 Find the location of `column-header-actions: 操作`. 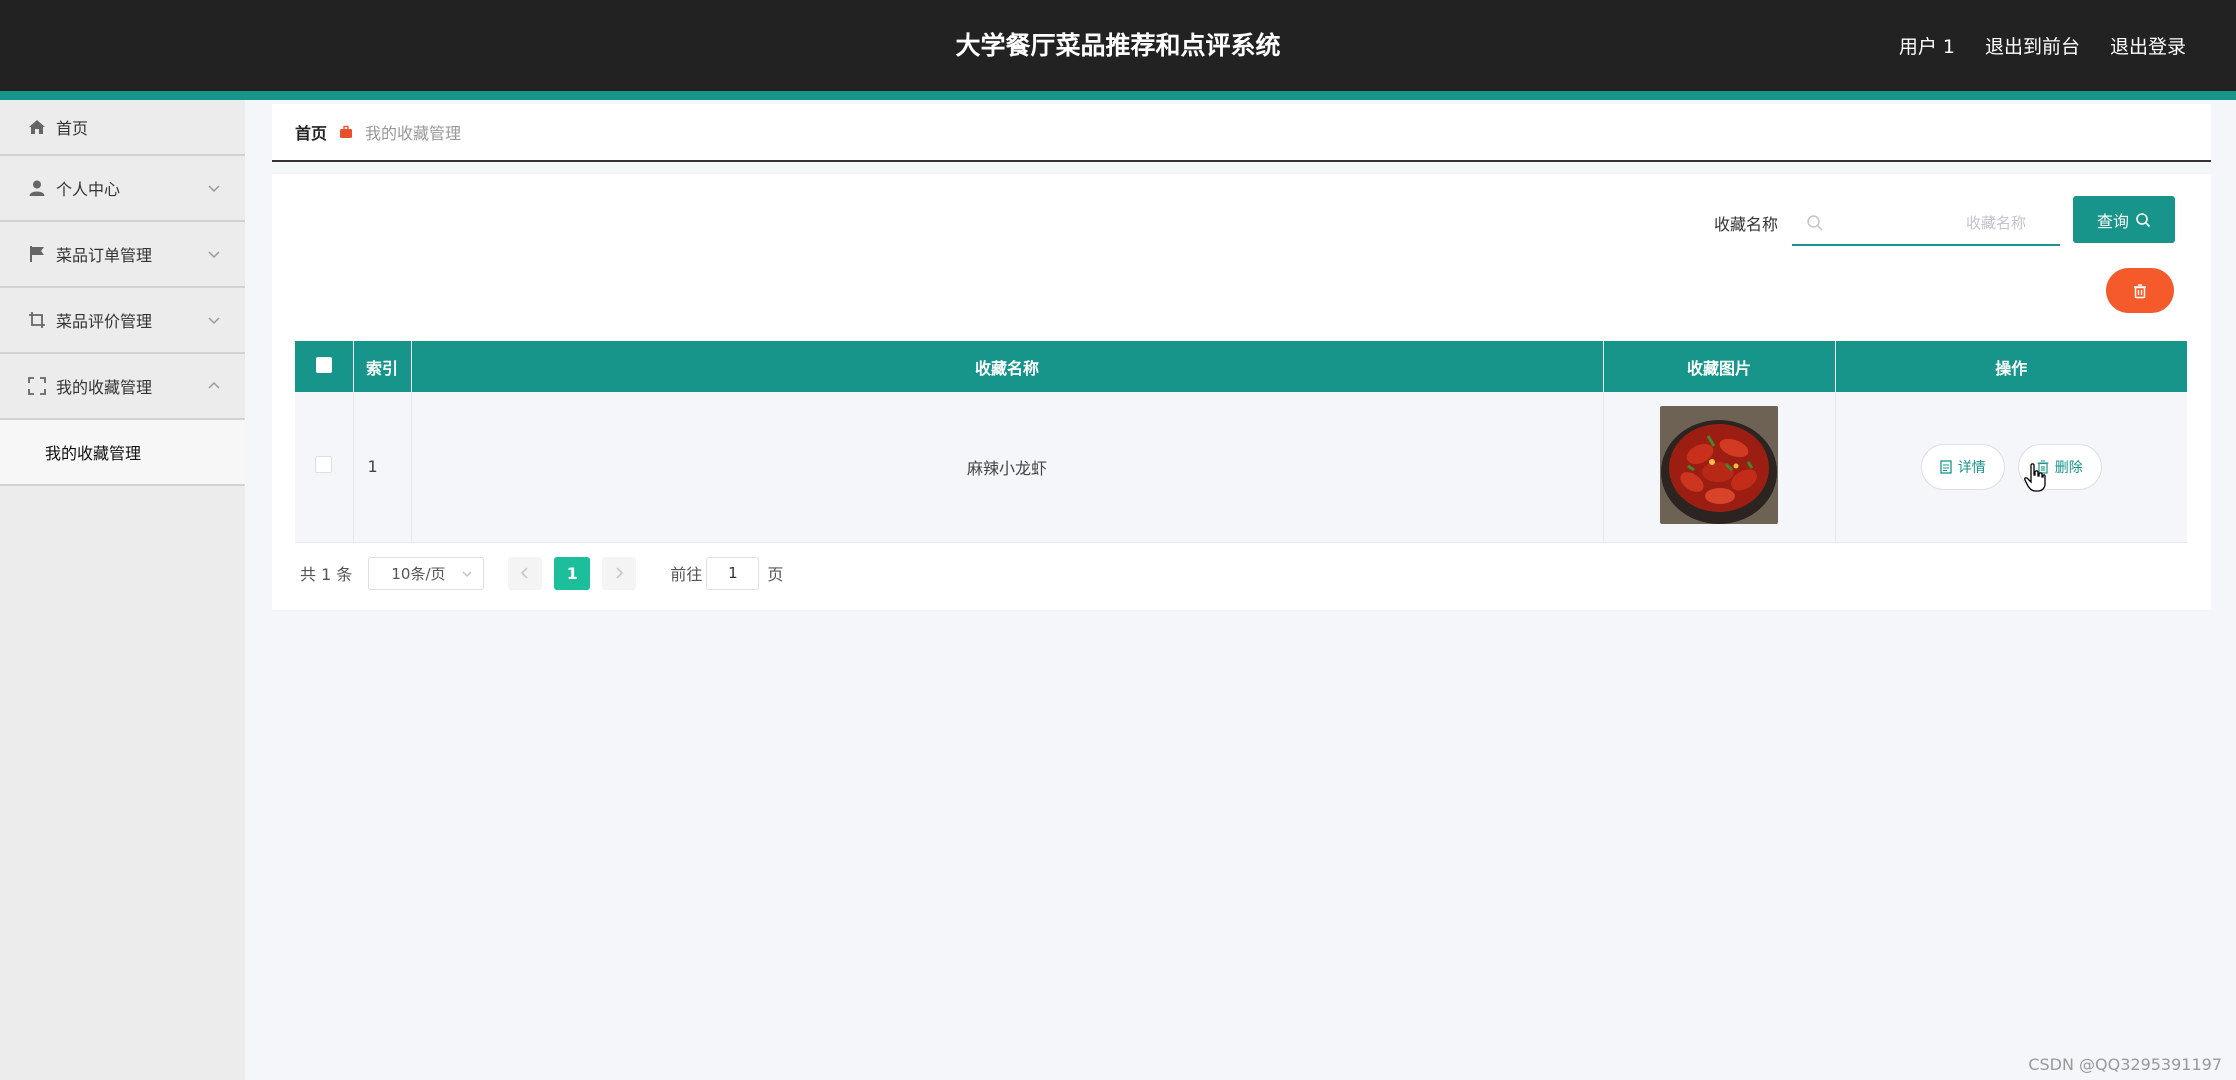

column-header-actions: 操作 is located at coordinates (2011, 366).